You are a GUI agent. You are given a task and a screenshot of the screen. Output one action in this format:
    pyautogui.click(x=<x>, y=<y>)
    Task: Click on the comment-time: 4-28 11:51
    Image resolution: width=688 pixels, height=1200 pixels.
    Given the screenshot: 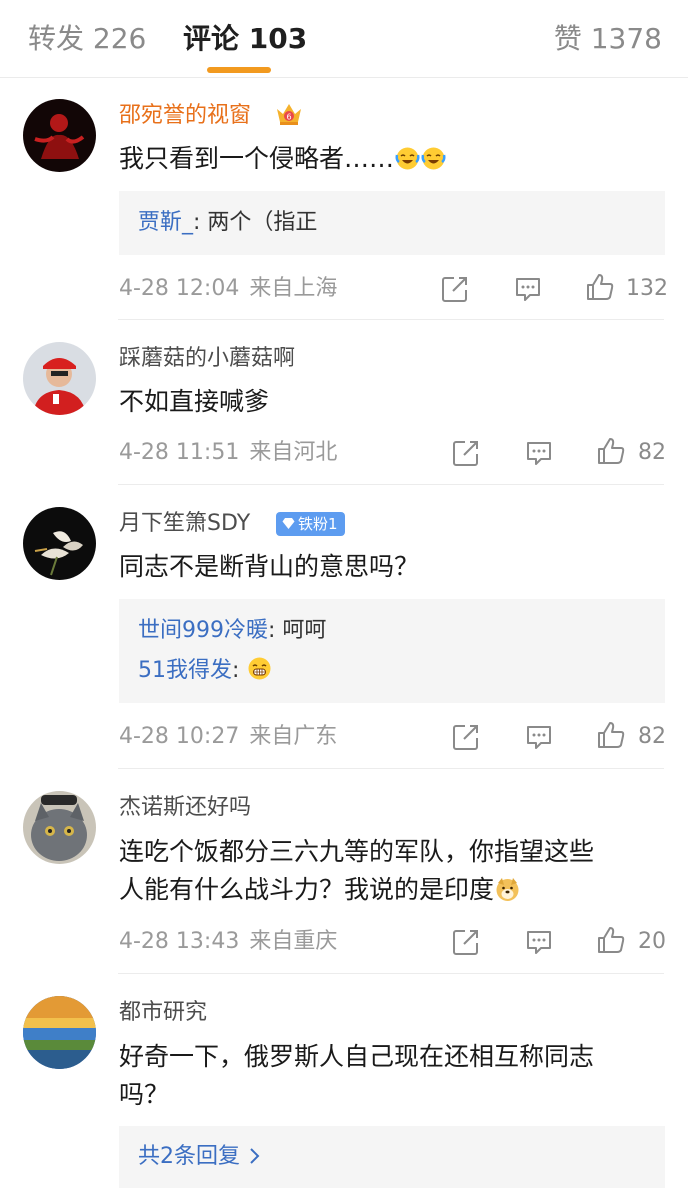 What is the action you would take?
    pyautogui.click(x=179, y=452)
    